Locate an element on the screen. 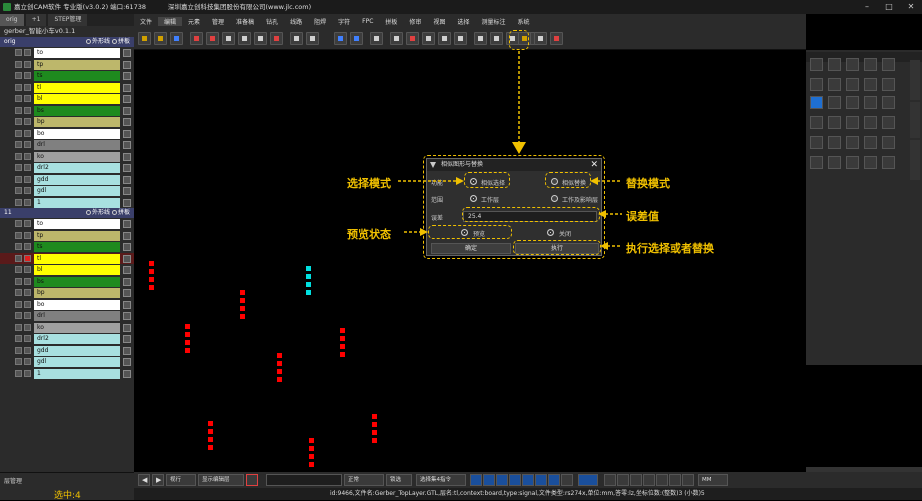 This screenshot has height=501, width=922. menu-item: 管理 is located at coordinates (218, 21).